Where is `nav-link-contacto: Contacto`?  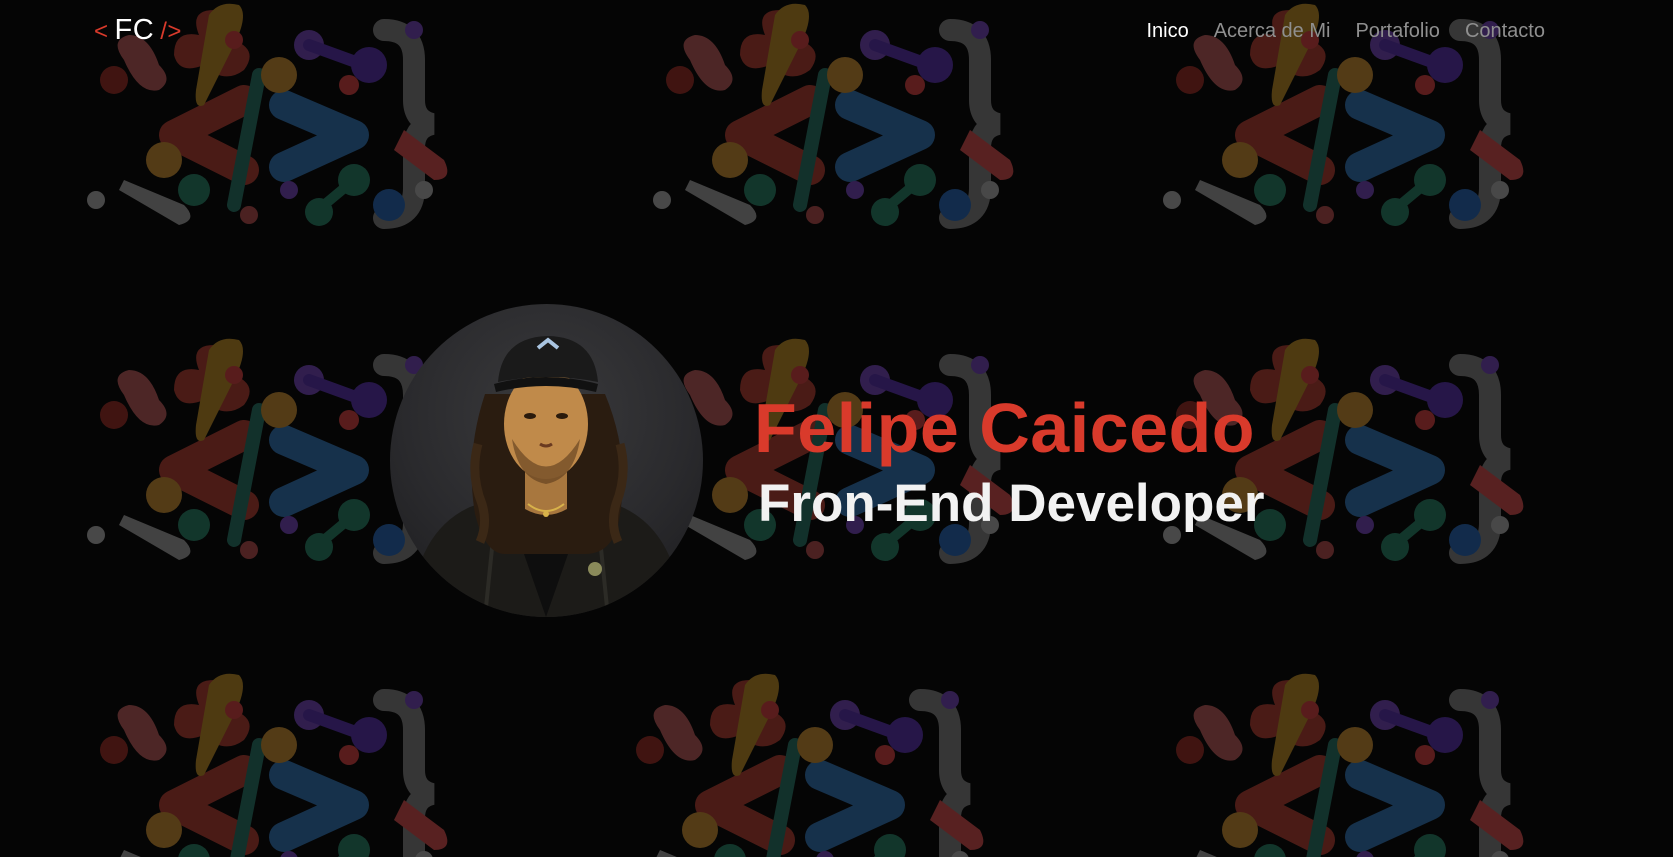 nav-link-contacto: Contacto is located at coordinates (1505, 31).